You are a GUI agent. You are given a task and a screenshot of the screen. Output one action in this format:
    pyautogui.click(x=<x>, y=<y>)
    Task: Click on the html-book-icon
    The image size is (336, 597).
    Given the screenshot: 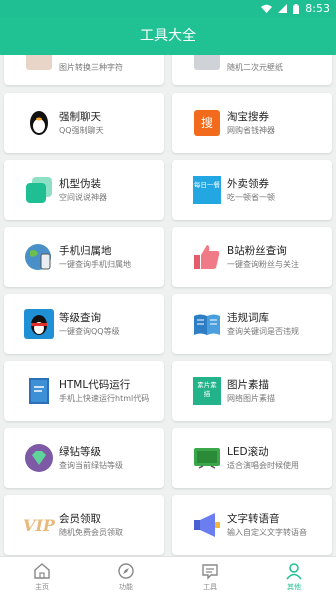 What is the action you would take?
    pyautogui.click(x=39, y=391)
    